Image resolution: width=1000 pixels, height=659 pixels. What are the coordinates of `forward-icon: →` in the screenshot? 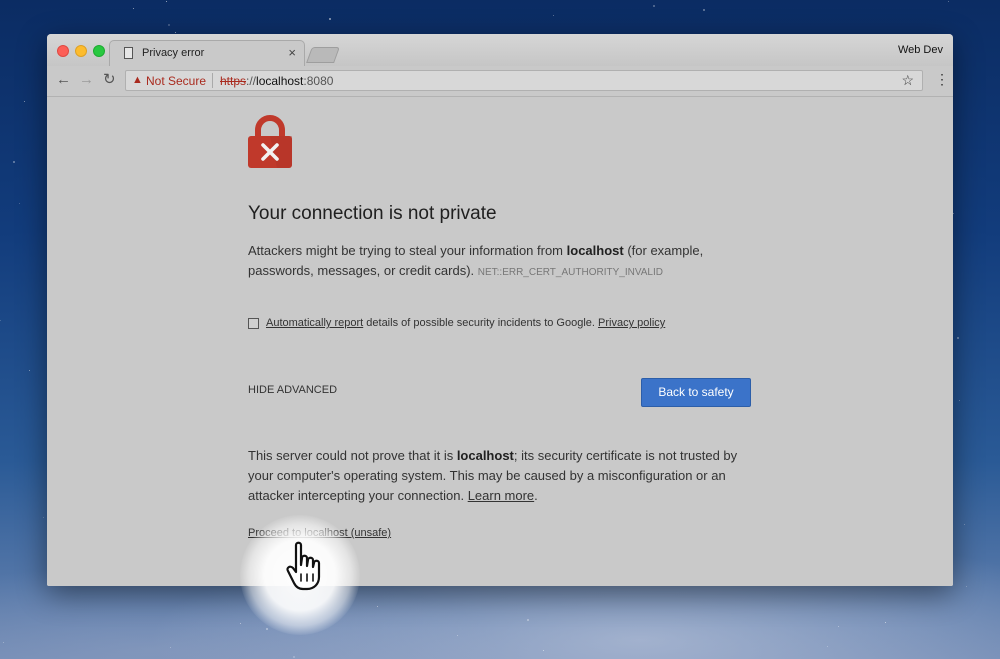 It's located at (86, 79).